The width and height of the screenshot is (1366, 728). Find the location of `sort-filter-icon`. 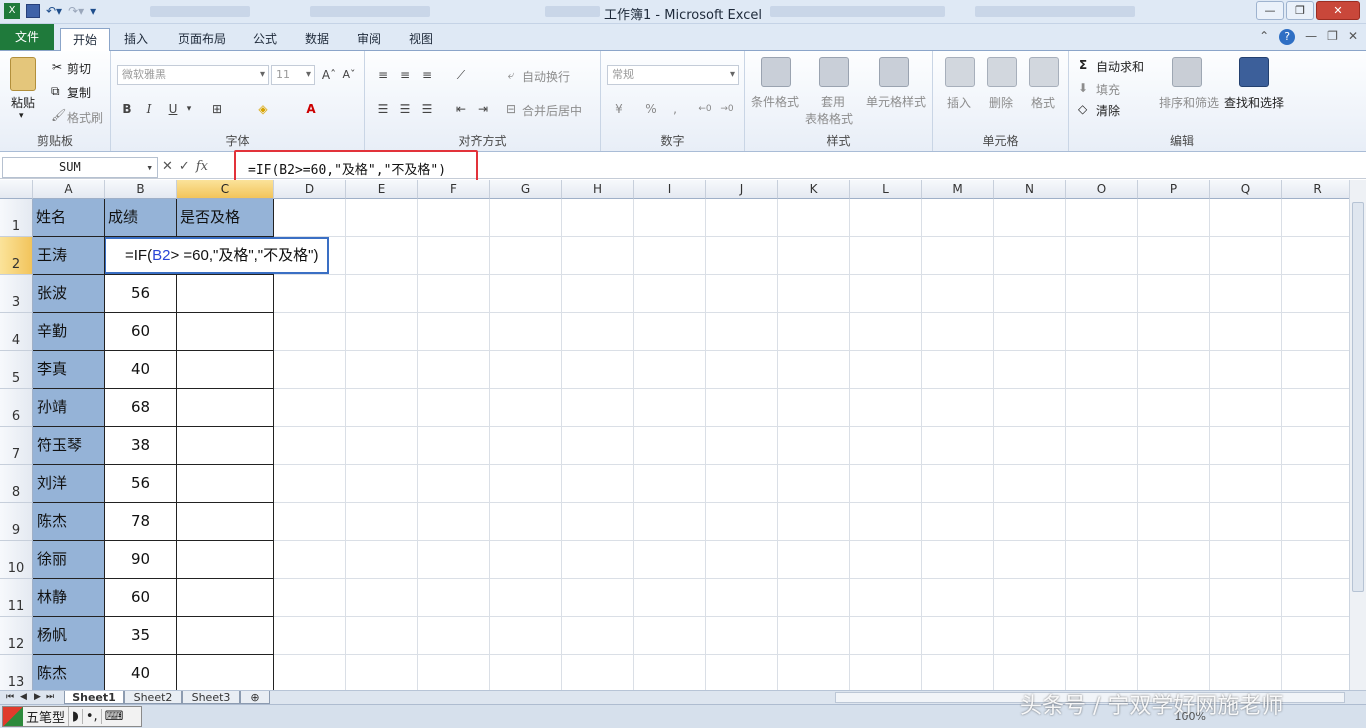

sort-filter-icon is located at coordinates (1187, 72).